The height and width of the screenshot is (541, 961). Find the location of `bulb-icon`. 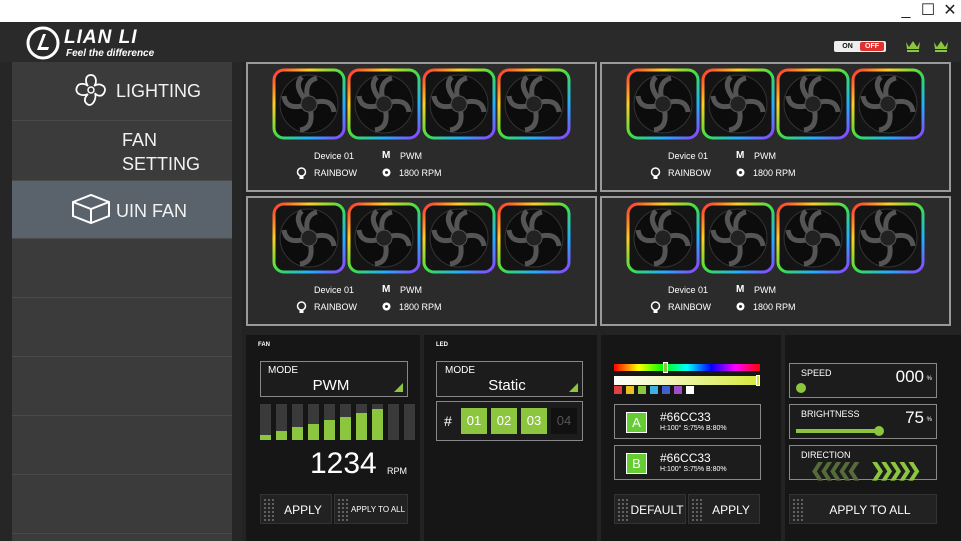

bulb-icon is located at coordinates (655, 173).